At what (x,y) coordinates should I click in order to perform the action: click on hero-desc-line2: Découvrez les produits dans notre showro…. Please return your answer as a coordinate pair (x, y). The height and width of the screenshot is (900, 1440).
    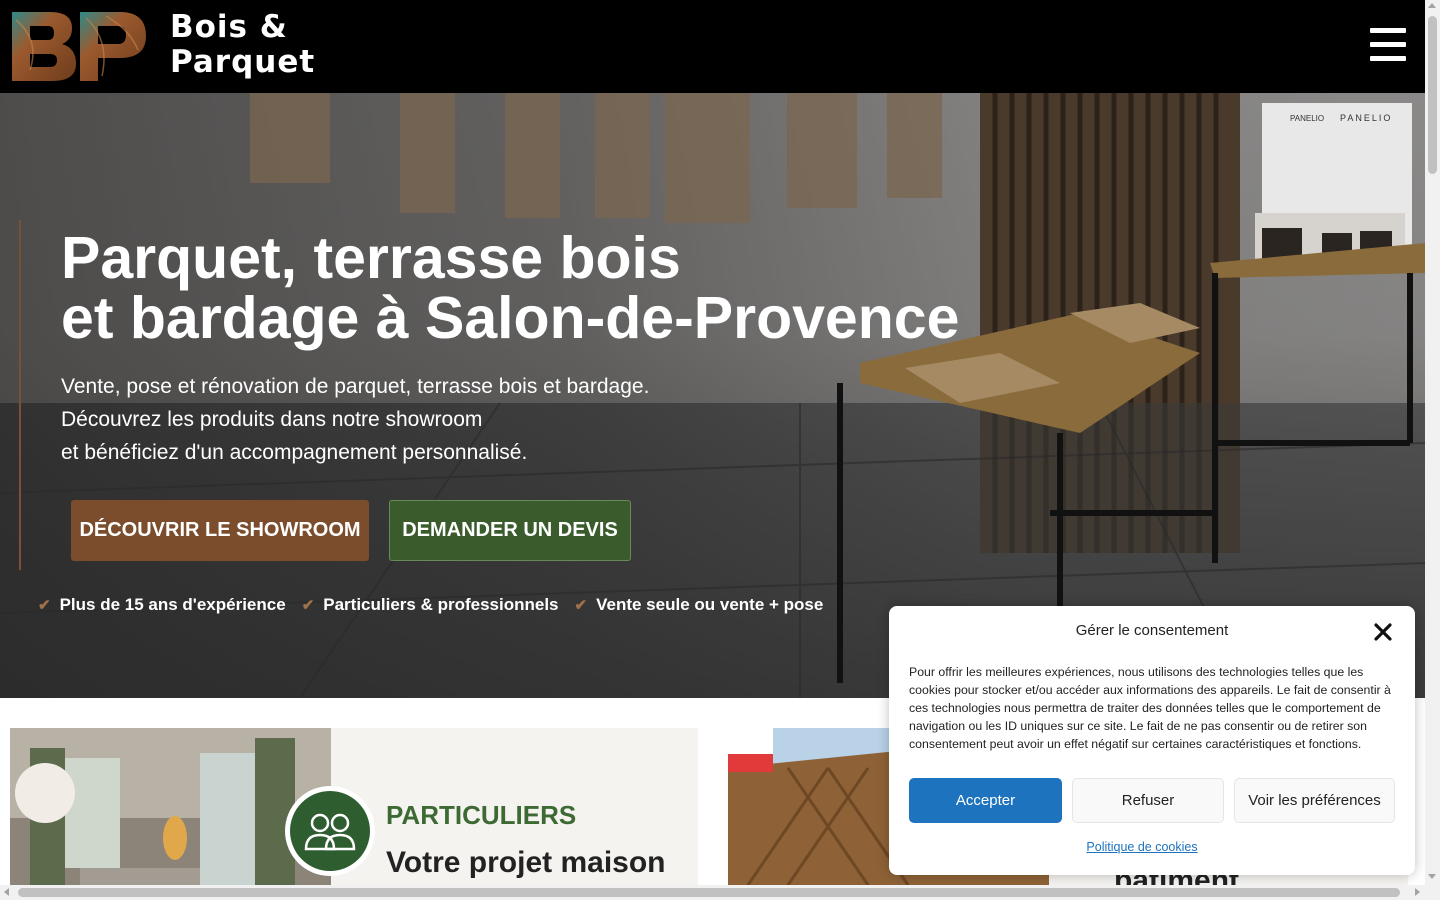
    Looking at the image, I should click on (272, 419).